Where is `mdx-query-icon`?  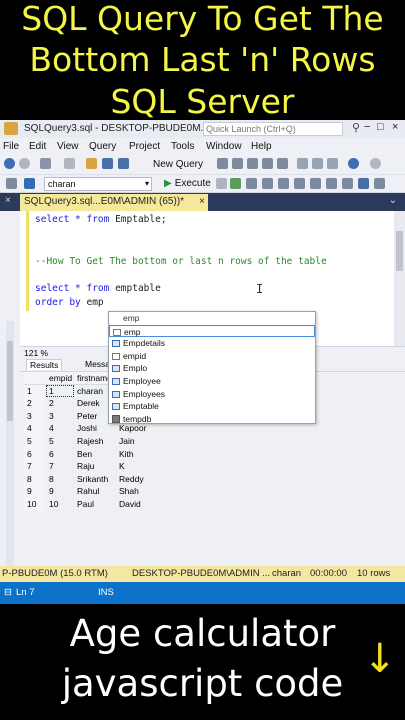
mdx-query-icon is located at coordinates (237, 163).